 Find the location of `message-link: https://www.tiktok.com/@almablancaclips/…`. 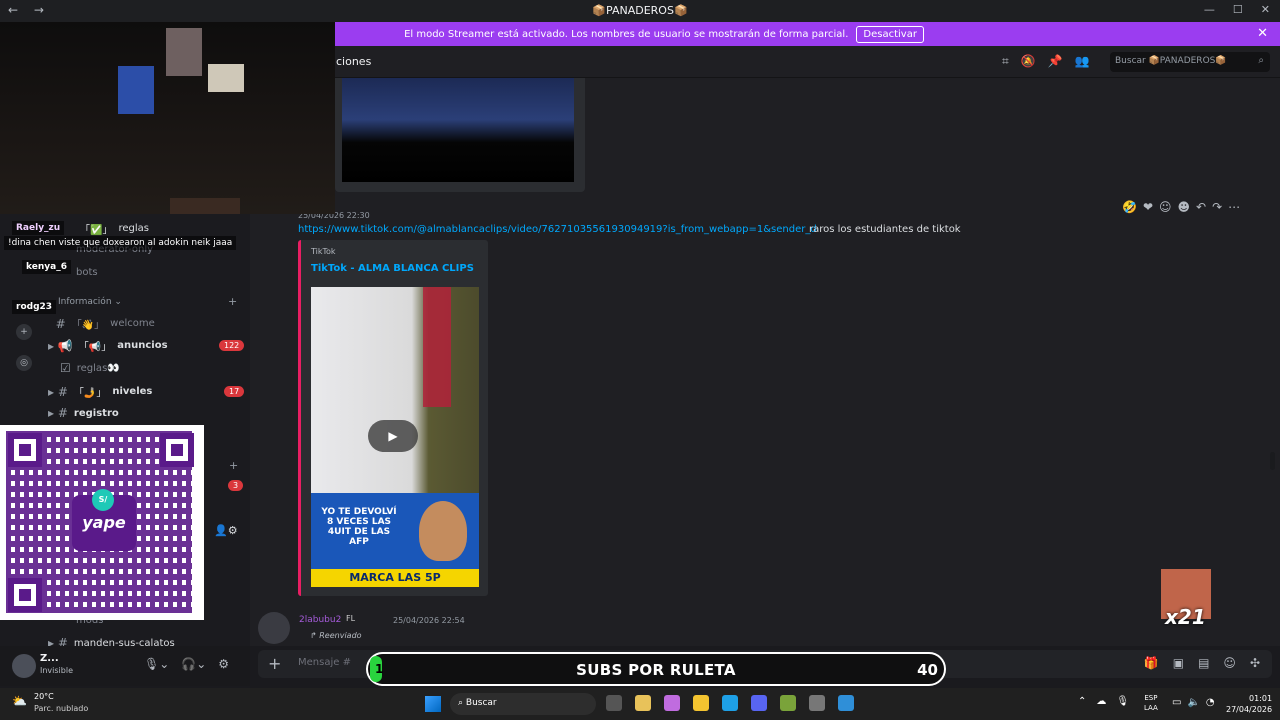

message-link: https://www.tiktok.com/@almablancaclips/… is located at coordinates (558, 229).